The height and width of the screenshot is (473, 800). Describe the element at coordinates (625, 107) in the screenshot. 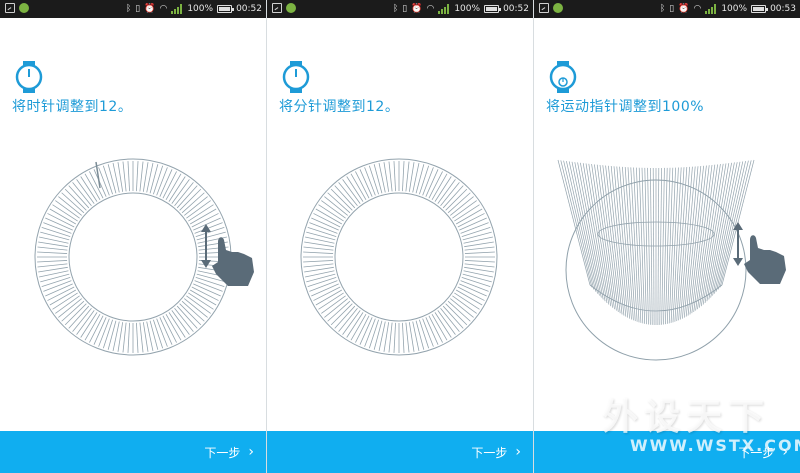

I see `instruction-title: 将运动指针调整到100%` at that location.